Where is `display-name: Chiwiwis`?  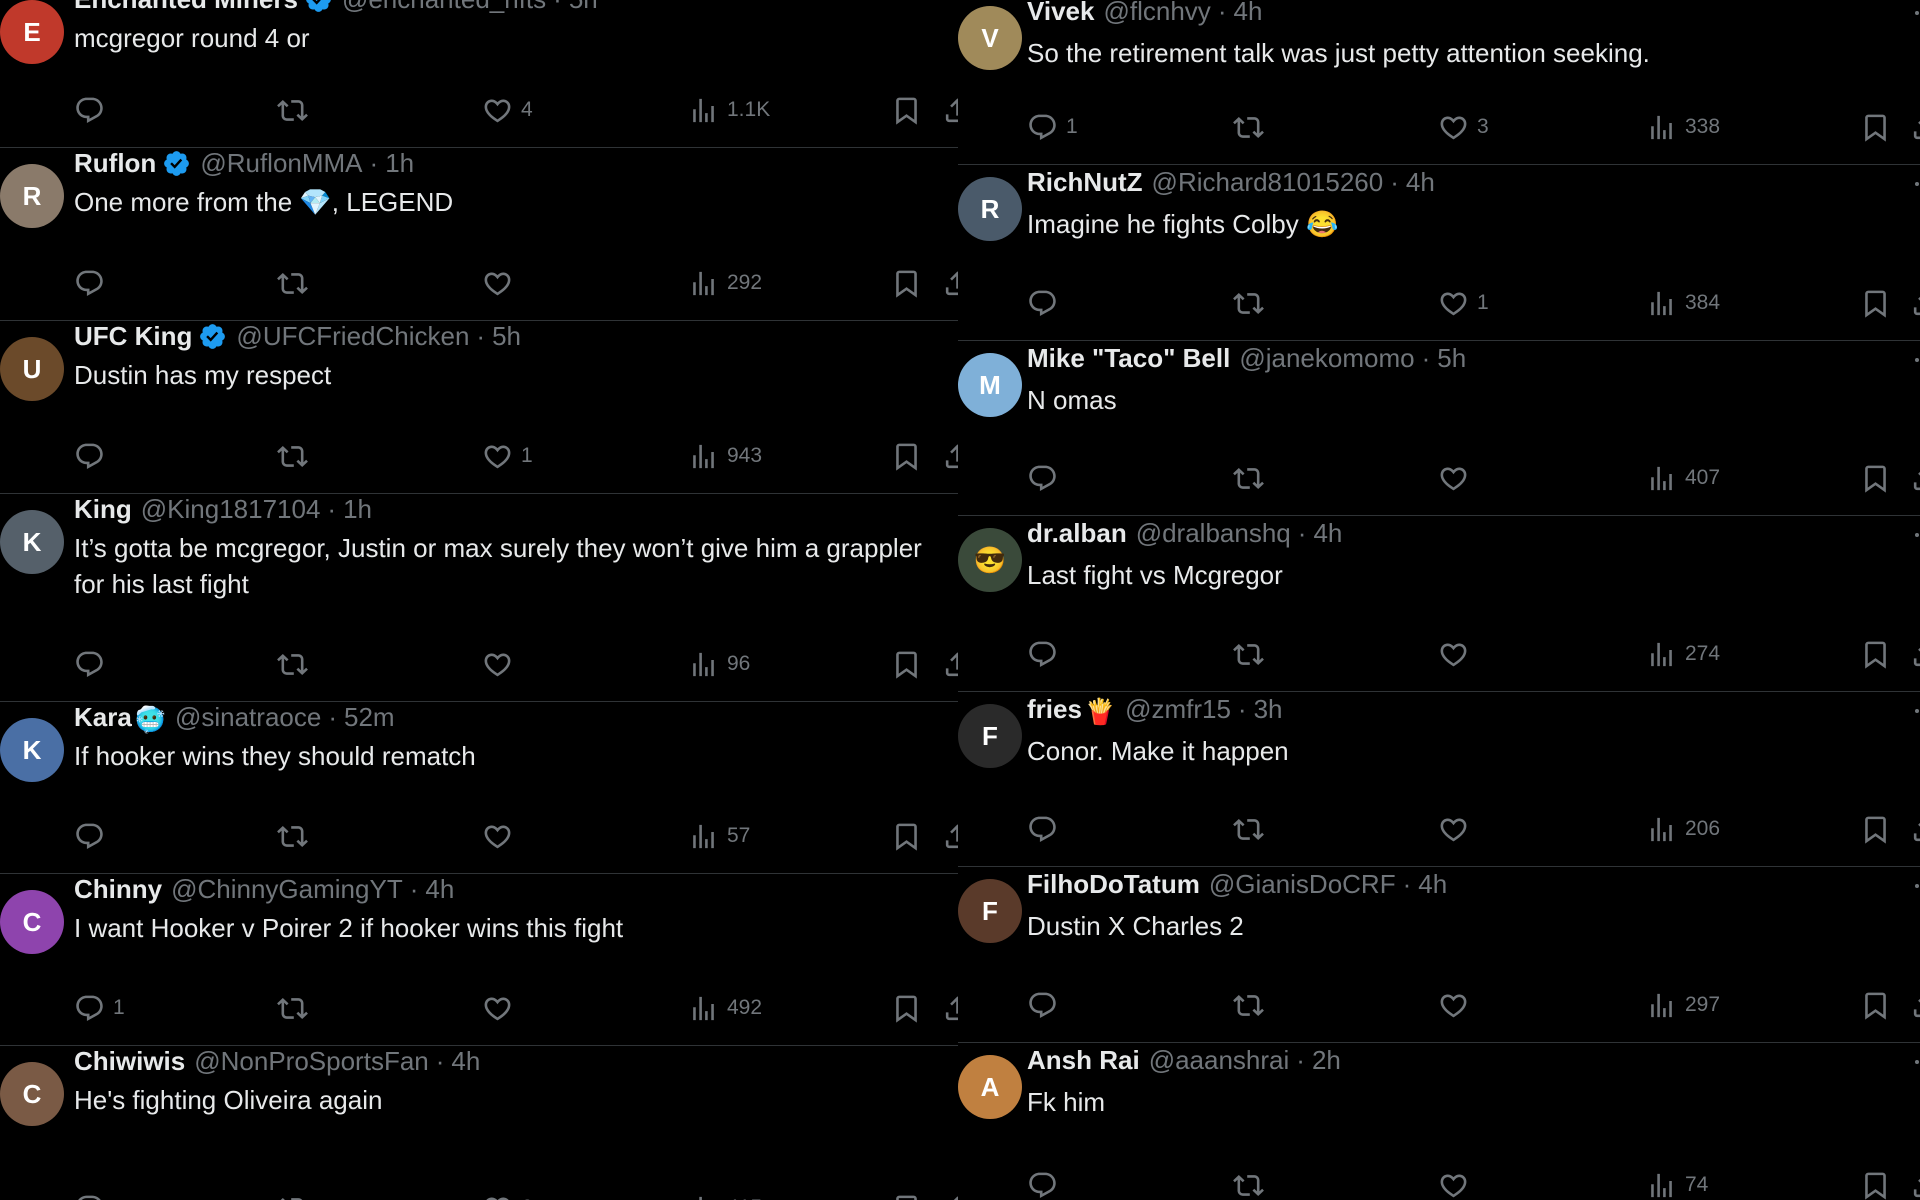
display-name: Chiwiwis is located at coordinates (129, 1061).